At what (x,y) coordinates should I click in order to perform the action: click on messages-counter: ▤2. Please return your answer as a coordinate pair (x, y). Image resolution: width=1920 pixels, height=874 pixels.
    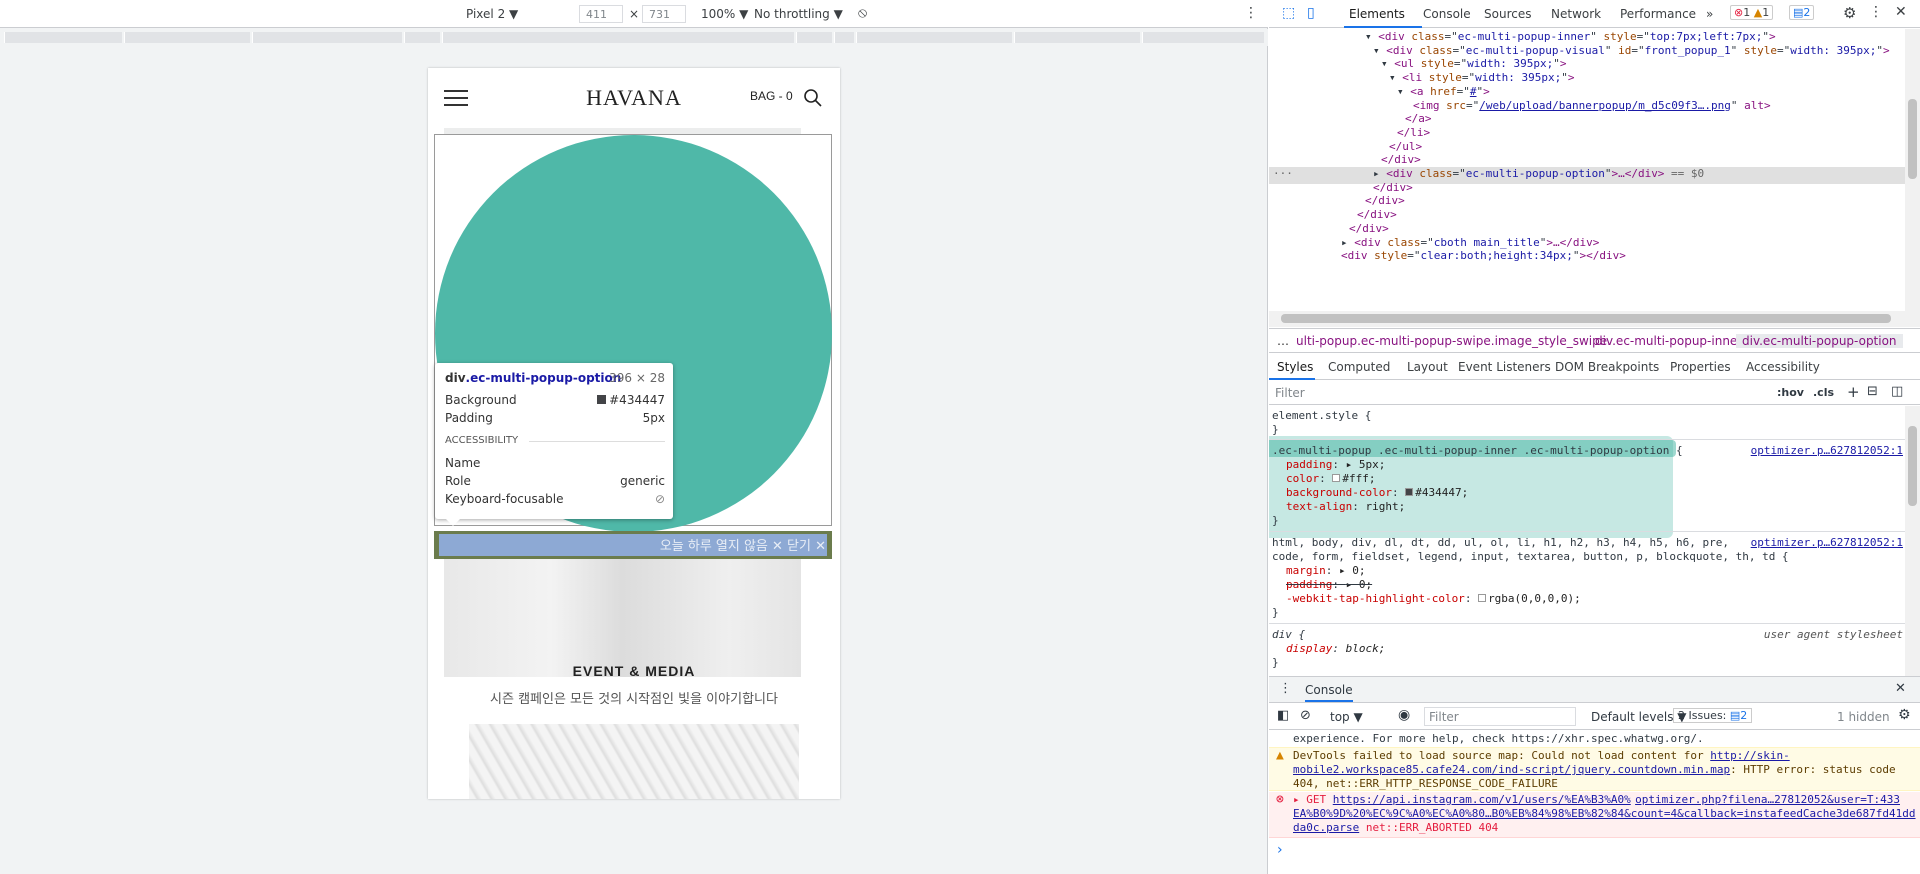
    Looking at the image, I should click on (1802, 12).